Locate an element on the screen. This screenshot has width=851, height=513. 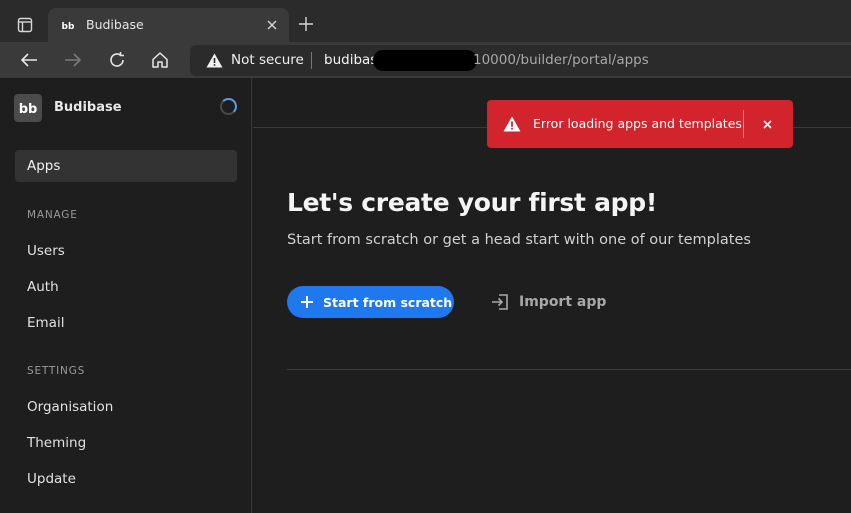
redacted-url-segment is located at coordinates (425, 60).